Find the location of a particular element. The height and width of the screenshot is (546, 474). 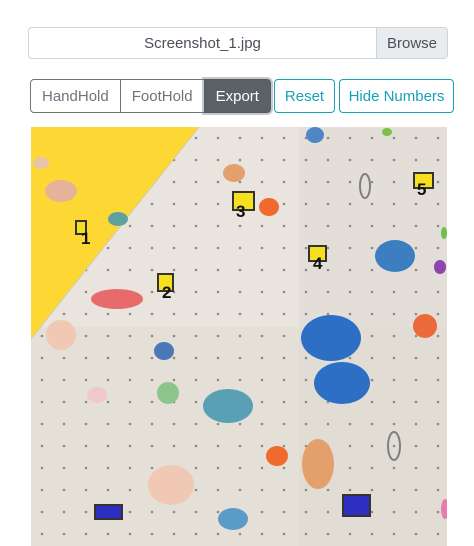

hide-numbers-button: Hide Numbers is located at coordinates (396, 96).